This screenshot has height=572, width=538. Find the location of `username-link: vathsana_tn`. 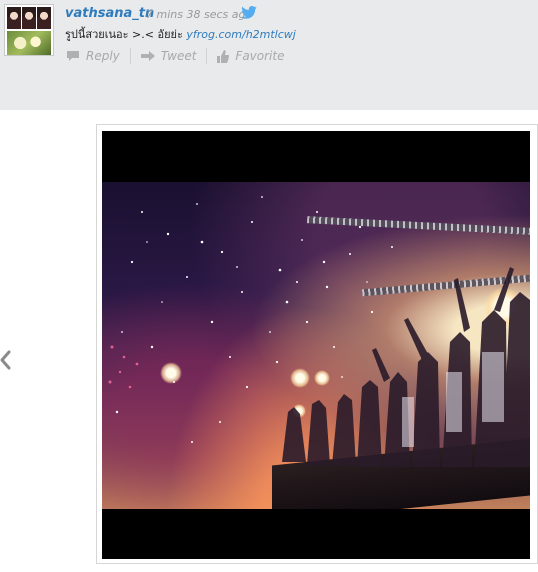

username-link: vathsana_tn is located at coordinates (109, 13).